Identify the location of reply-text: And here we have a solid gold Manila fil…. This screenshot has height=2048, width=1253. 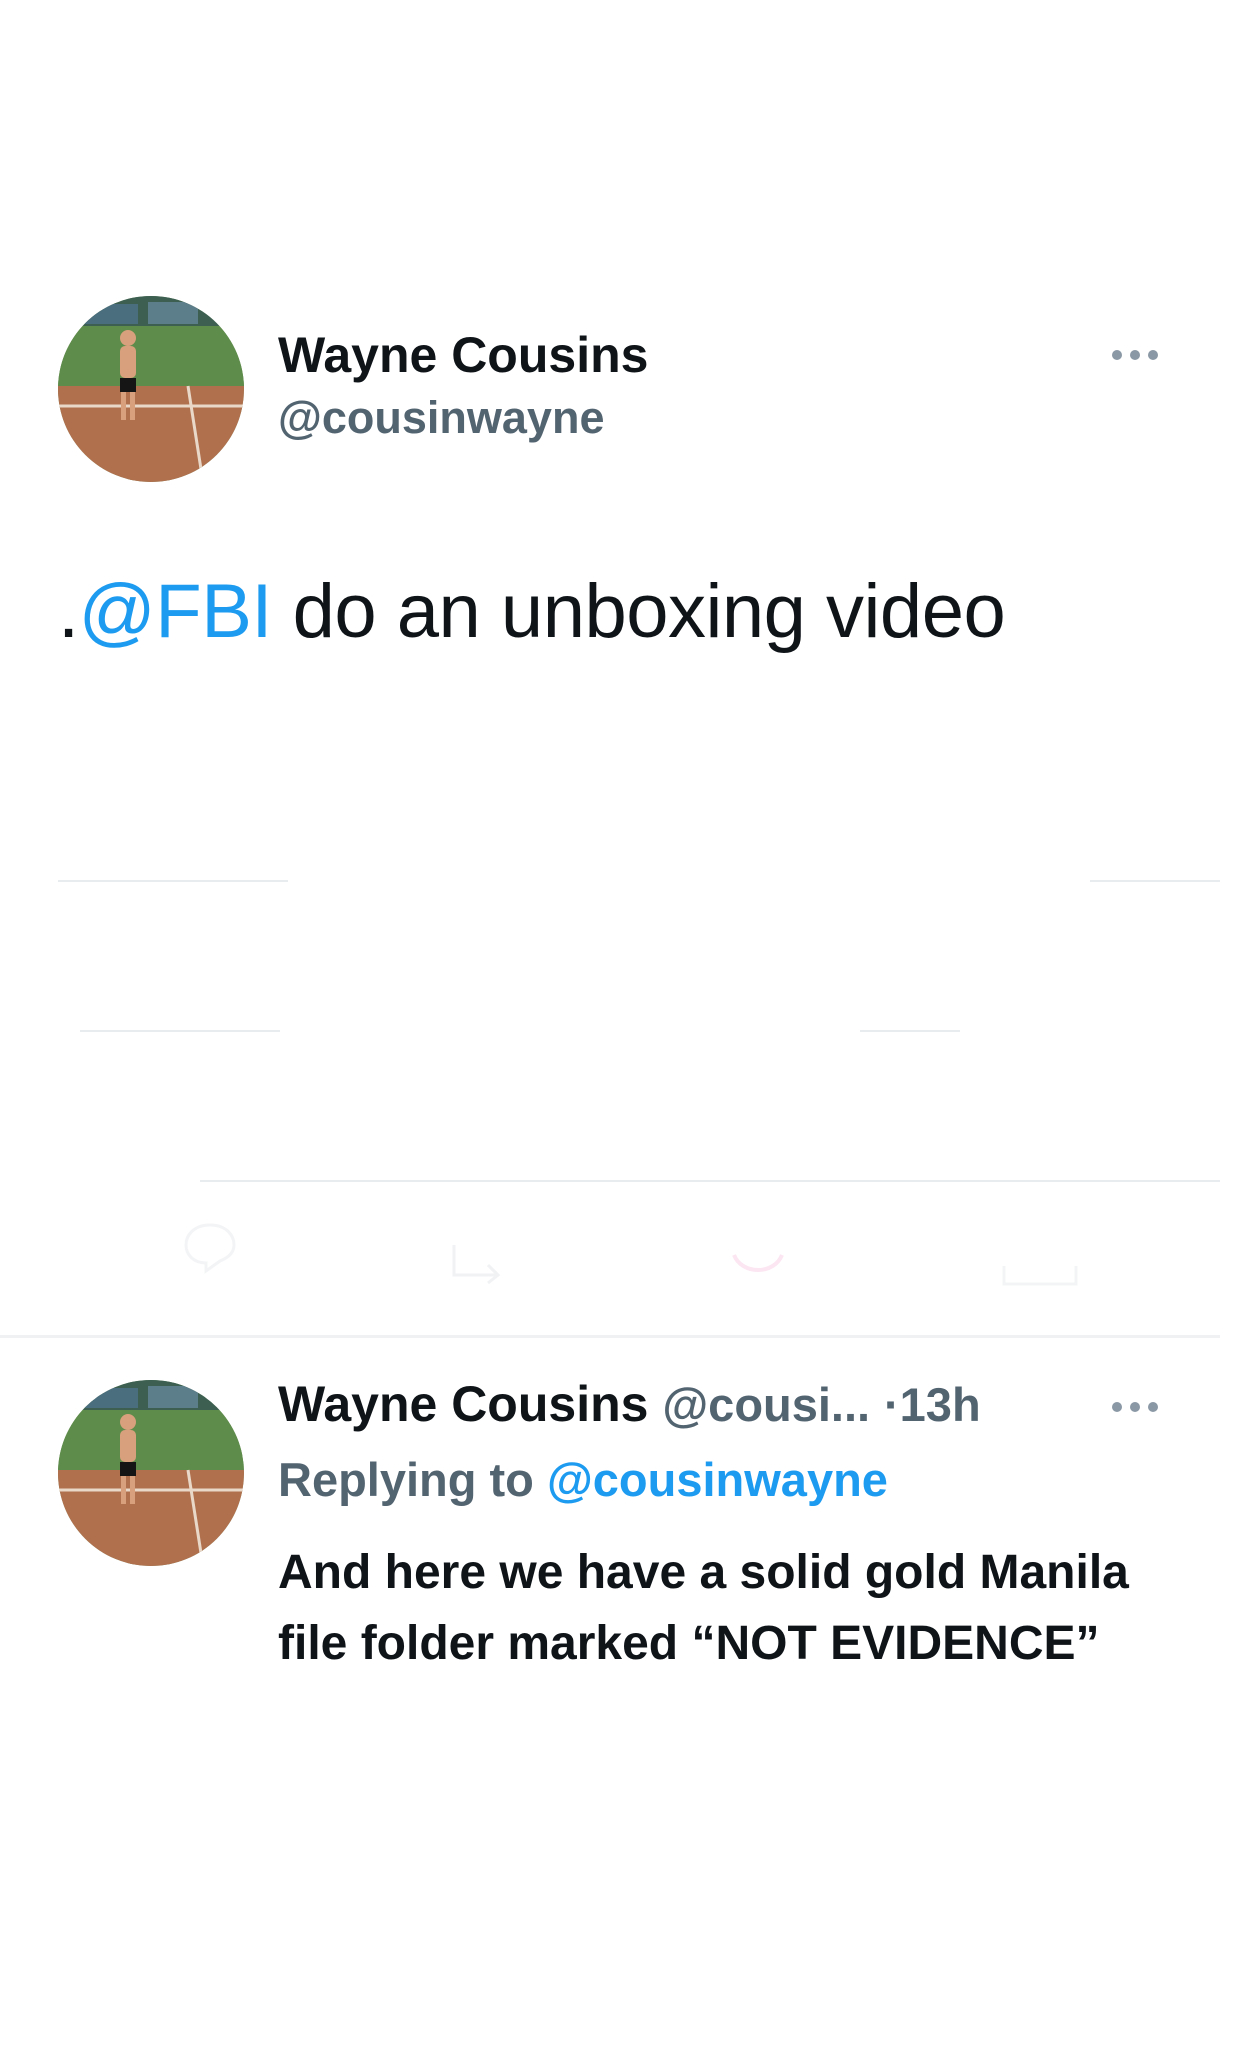
(703, 1608).